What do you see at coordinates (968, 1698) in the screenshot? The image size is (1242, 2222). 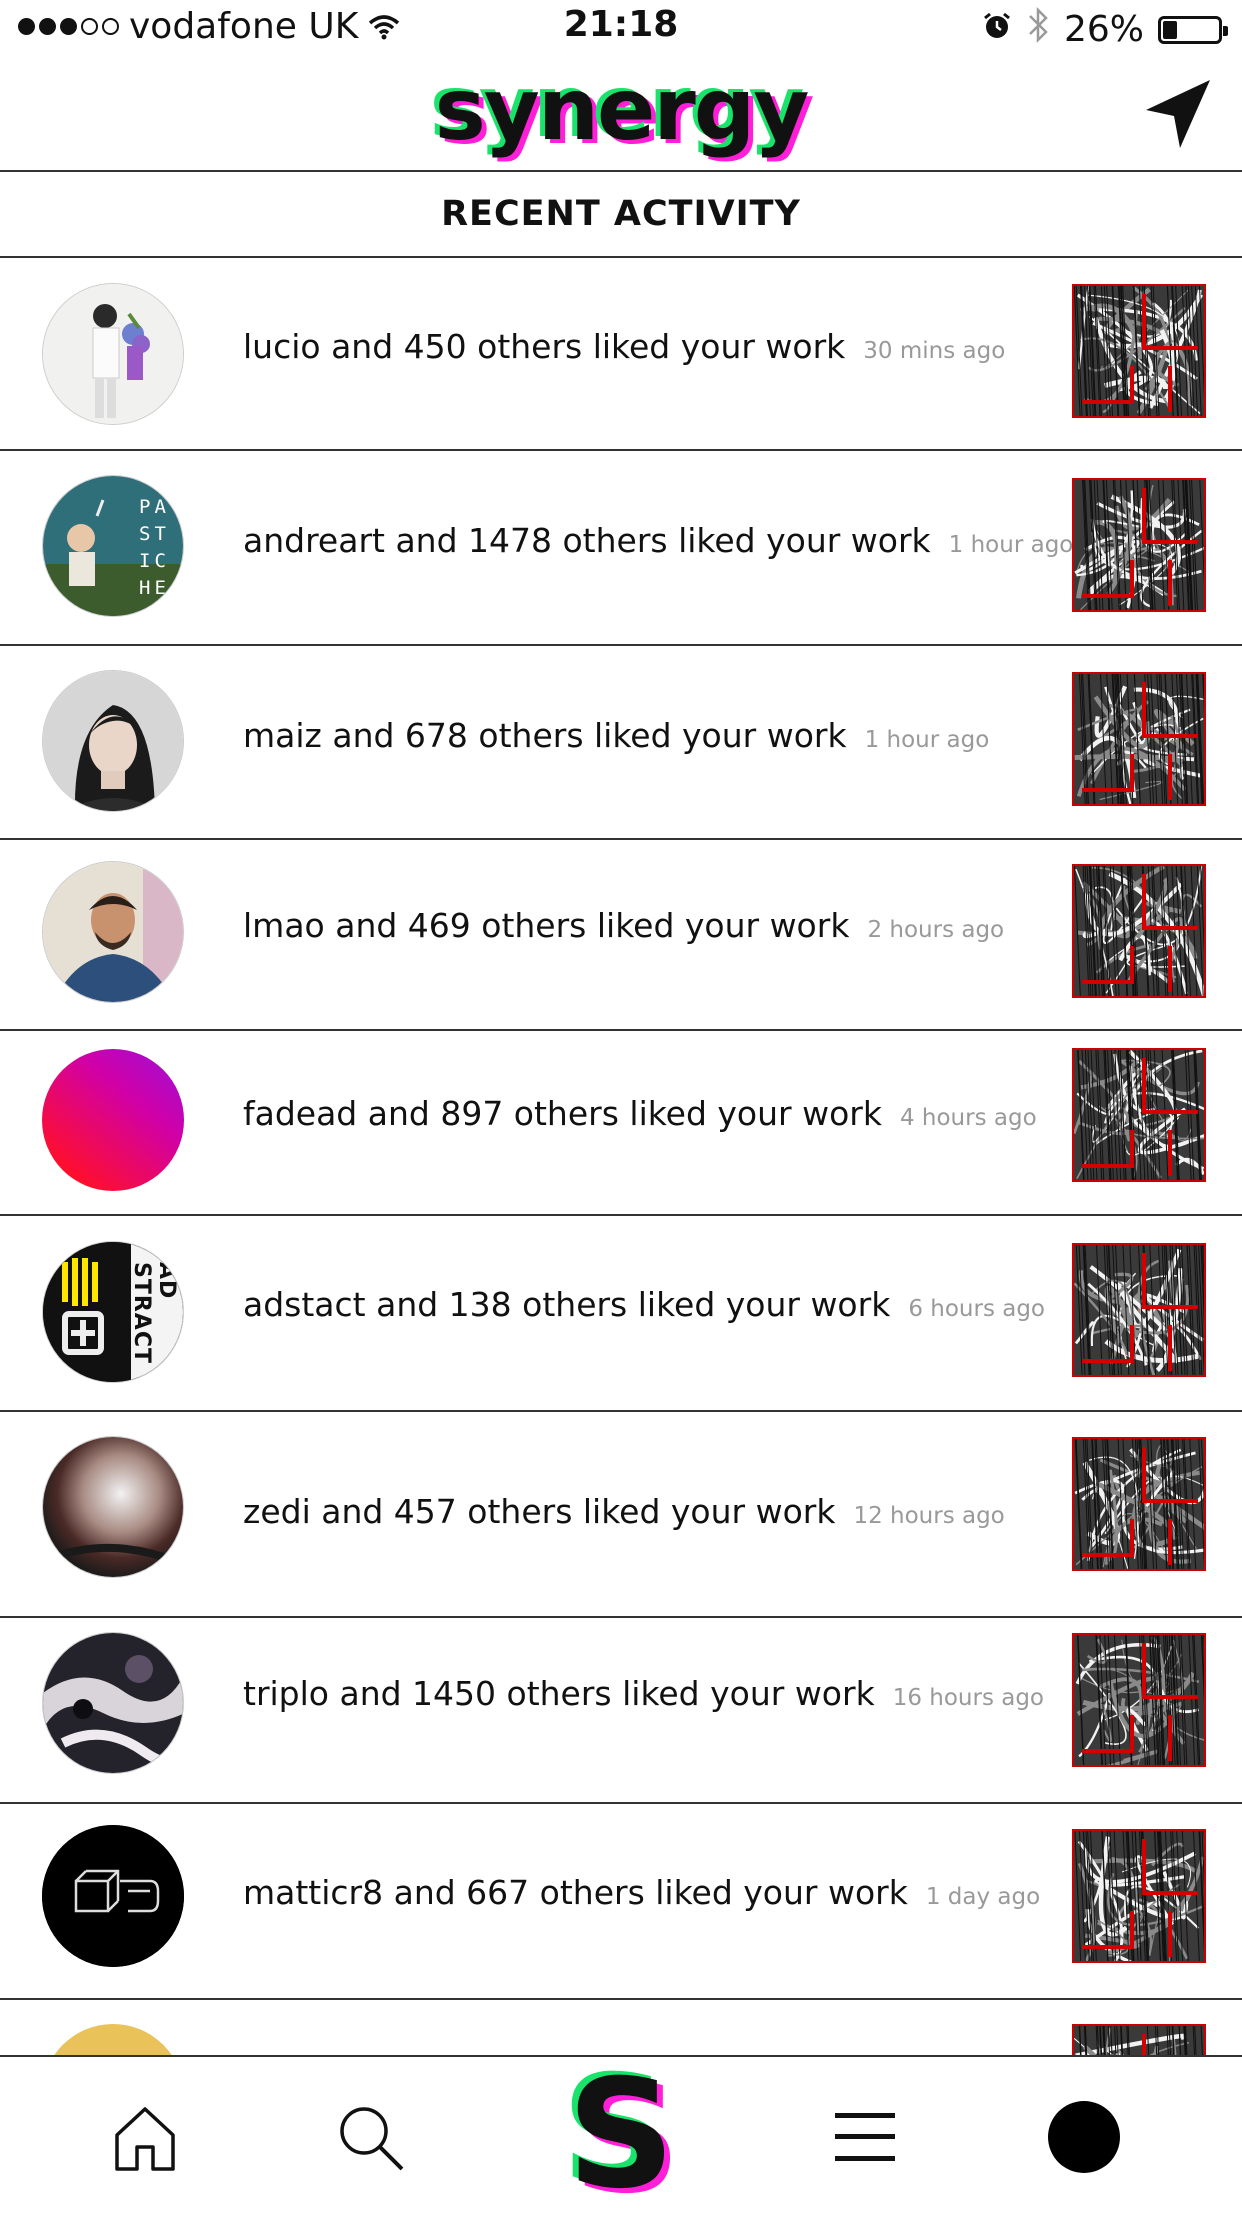 I see `time-ago: 16 hours ago` at bounding box center [968, 1698].